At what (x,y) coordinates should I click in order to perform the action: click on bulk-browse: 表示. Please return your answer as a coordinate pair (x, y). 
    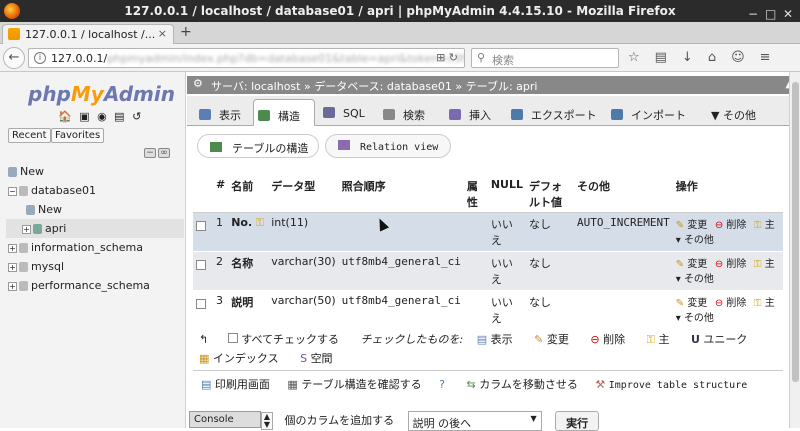
    Looking at the image, I should click on (502, 339).